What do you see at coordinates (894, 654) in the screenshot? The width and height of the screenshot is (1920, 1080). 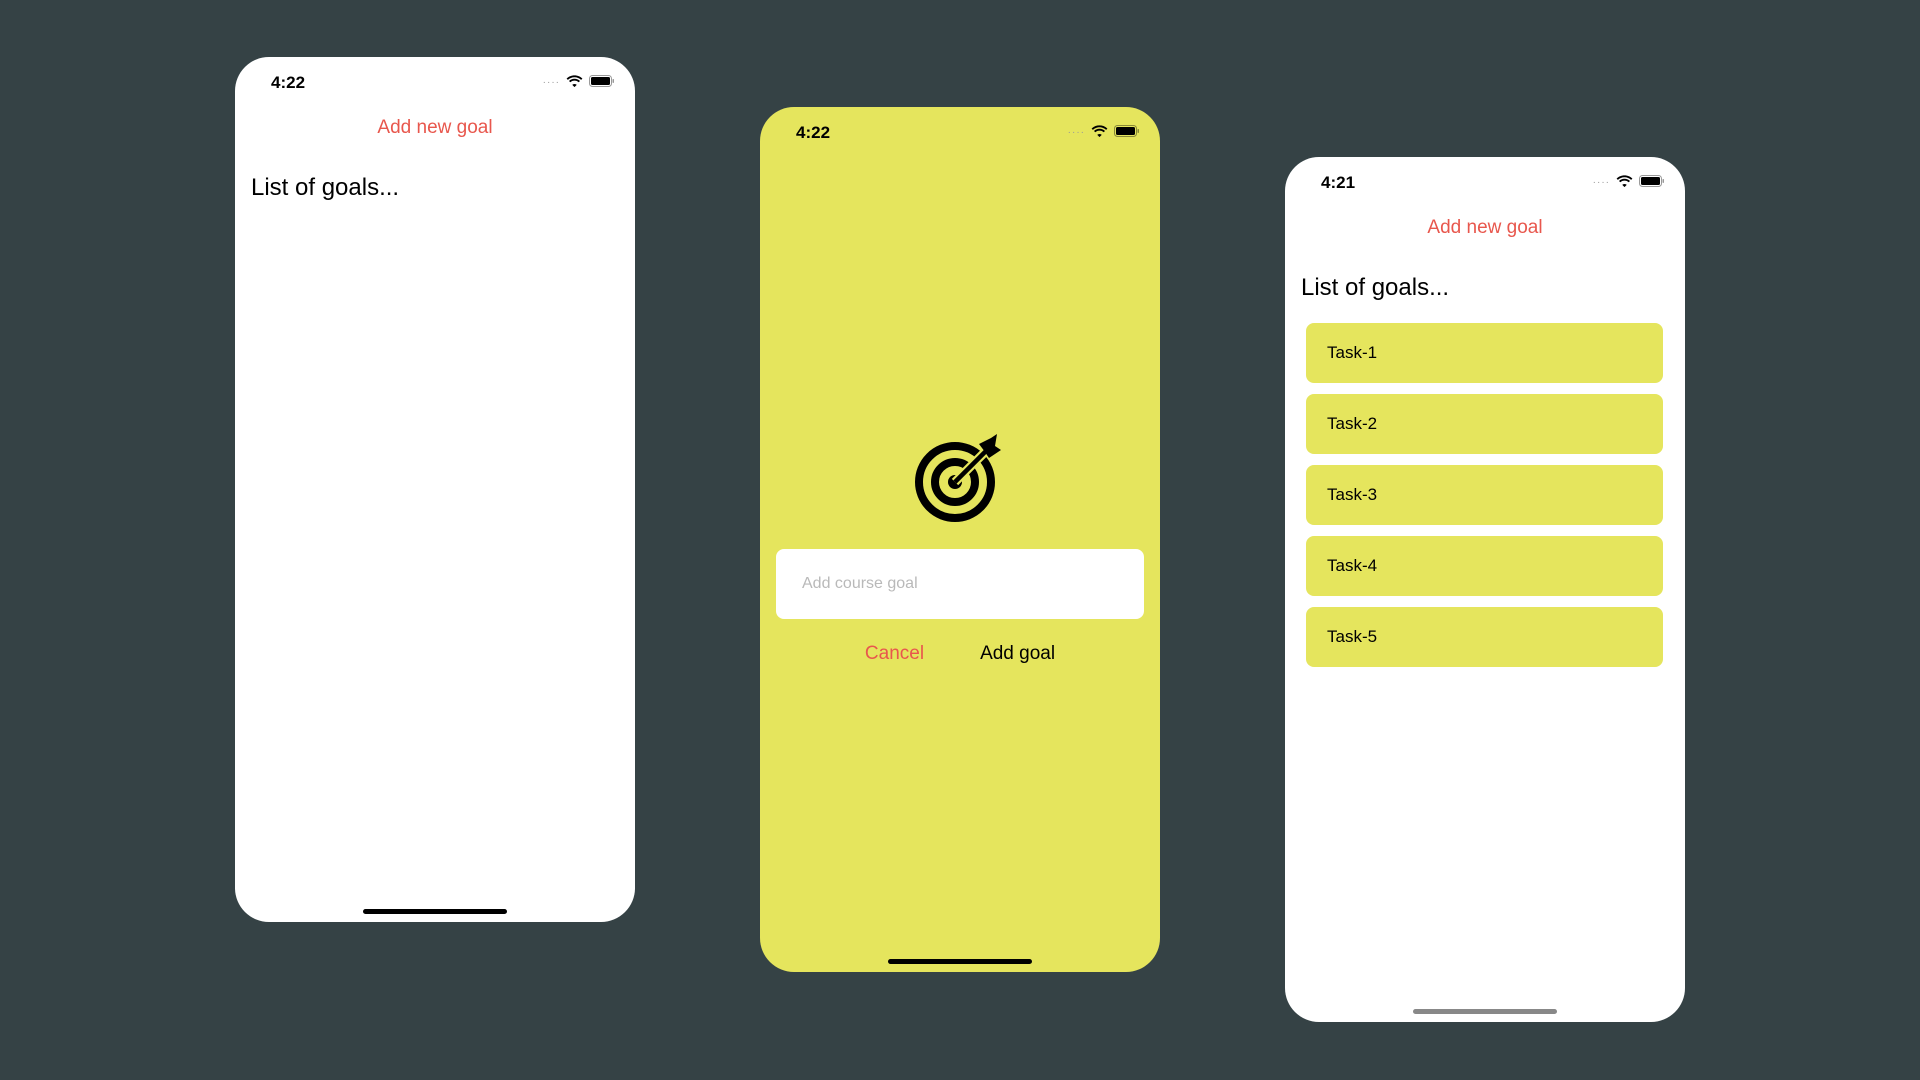 I see `cancel-button: Cancel` at bounding box center [894, 654].